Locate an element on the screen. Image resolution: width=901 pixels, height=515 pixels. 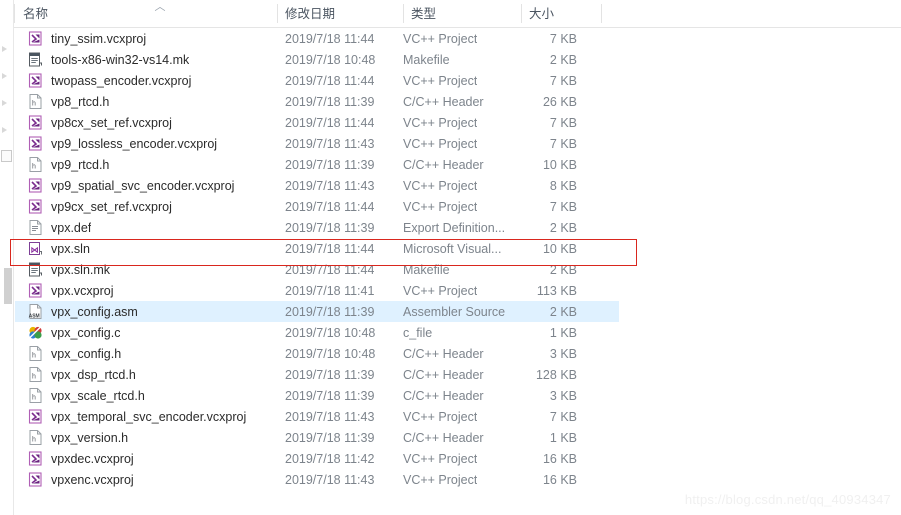
cfile-icon is located at coordinates (35, 332).